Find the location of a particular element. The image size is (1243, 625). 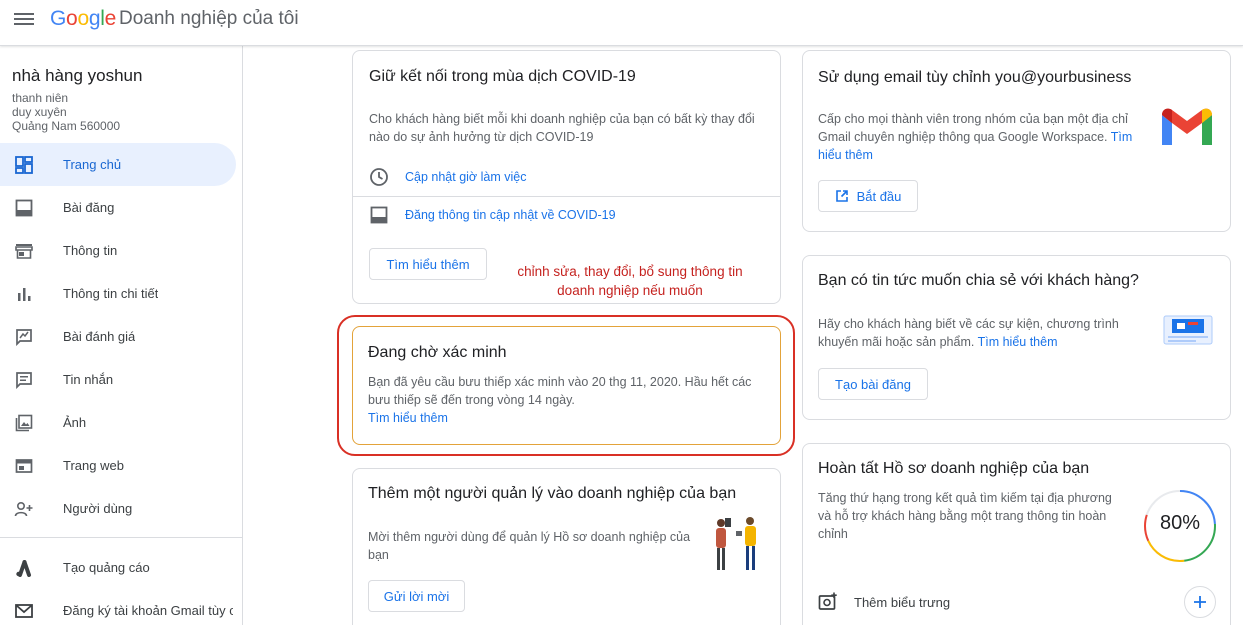

card-title: Giữ kết nối trong mùa dịch COVID-19 is located at coordinates (502, 76).